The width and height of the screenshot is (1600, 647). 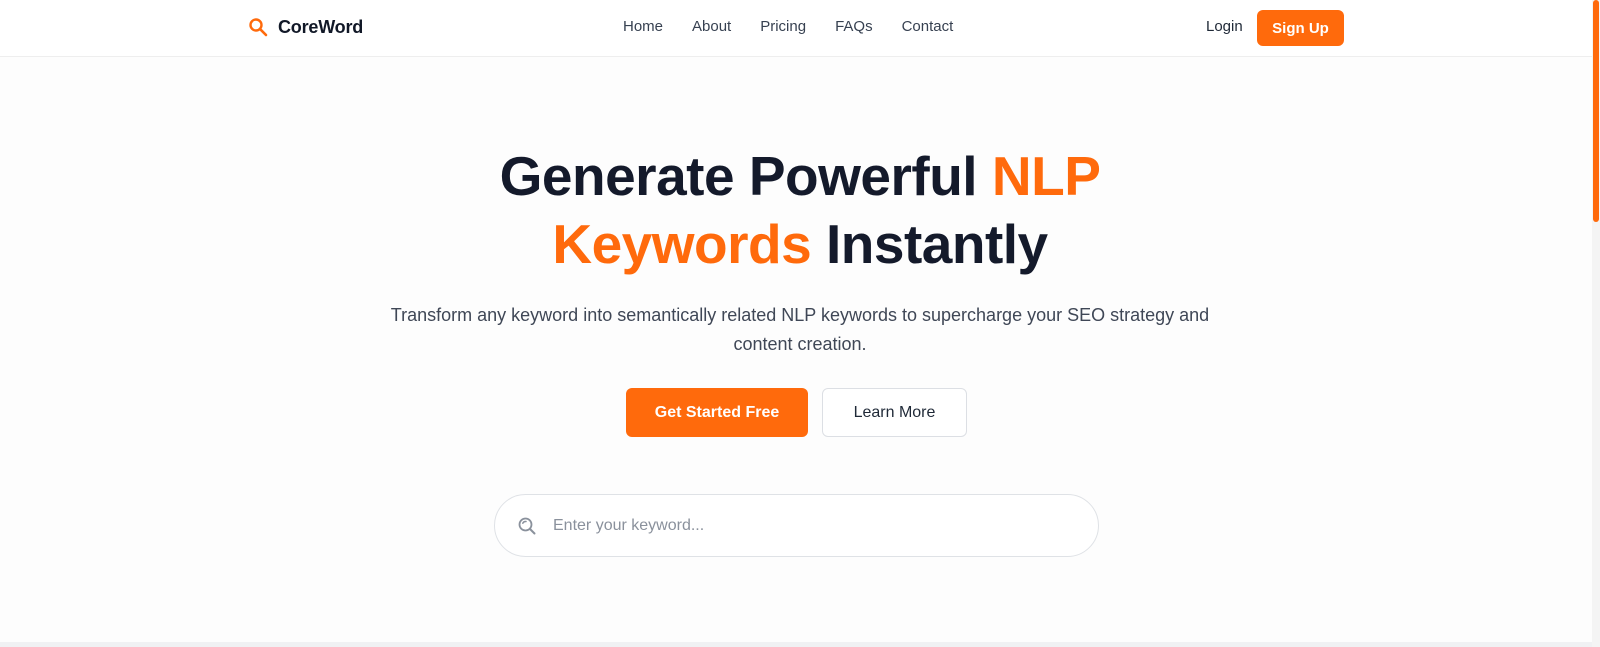 I want to click on brand-logo-link: CoreWord, so click(x=305, y=27).